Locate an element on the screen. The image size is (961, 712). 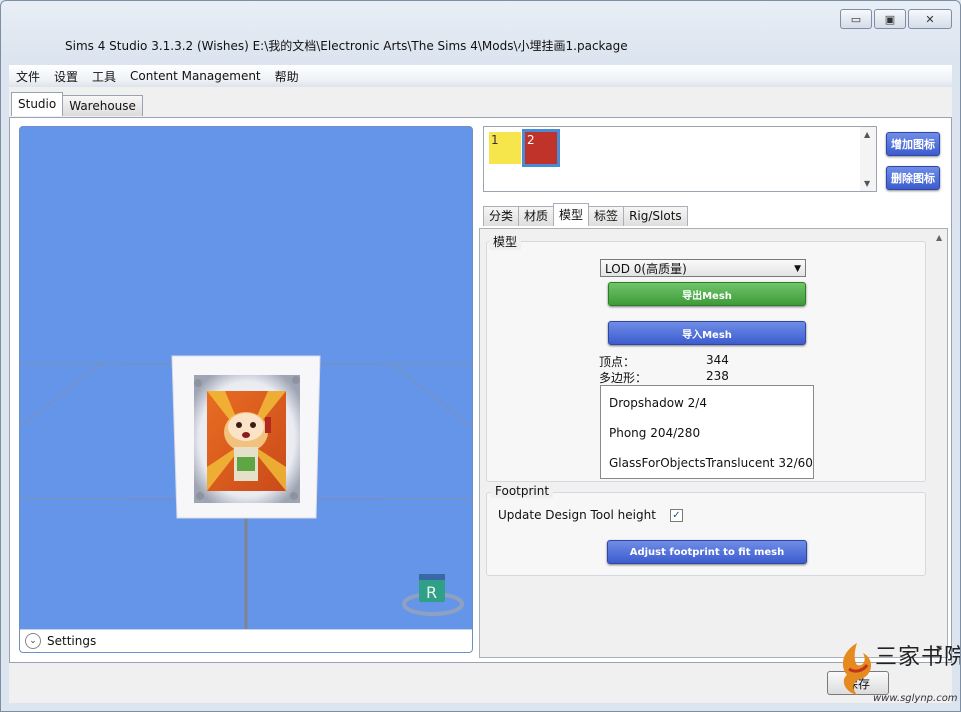
tab-rig-slots: Rig/Slots is located at coordinates (655, 216).